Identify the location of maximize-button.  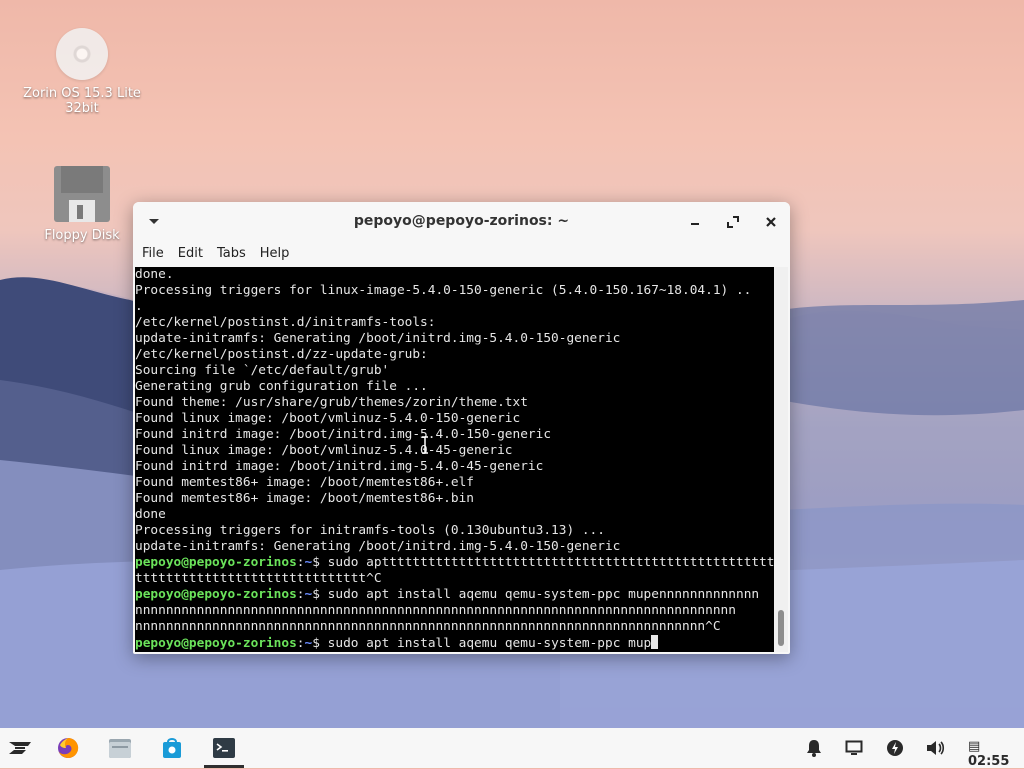
(733, 222).